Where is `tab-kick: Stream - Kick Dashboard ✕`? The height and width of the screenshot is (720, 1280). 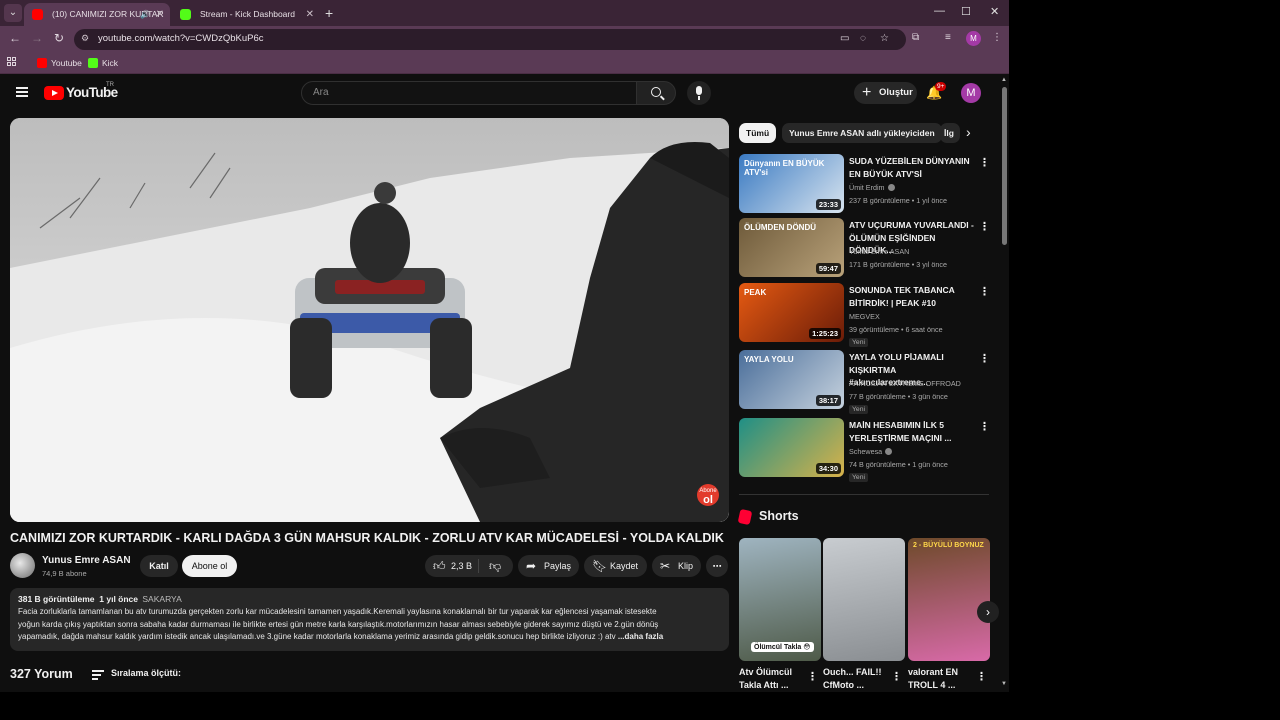
tab-kick: Stream - Kick Dashboard ✕ is located at coordinates (246, 14).